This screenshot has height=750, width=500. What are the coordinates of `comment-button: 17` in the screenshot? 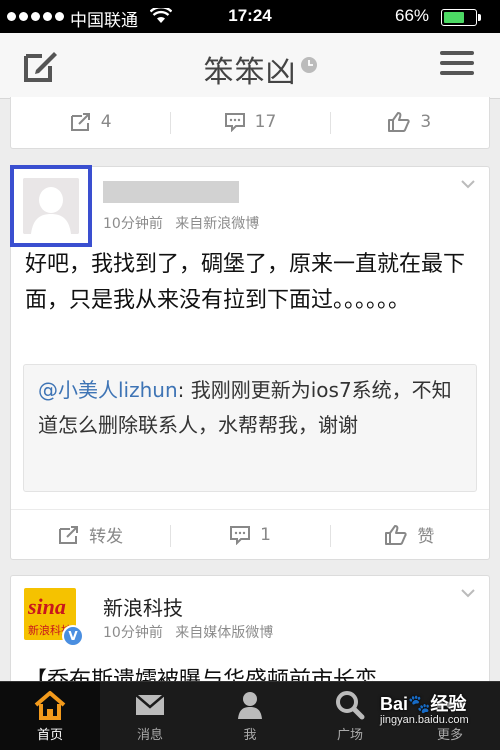 It's located at (249, 122).